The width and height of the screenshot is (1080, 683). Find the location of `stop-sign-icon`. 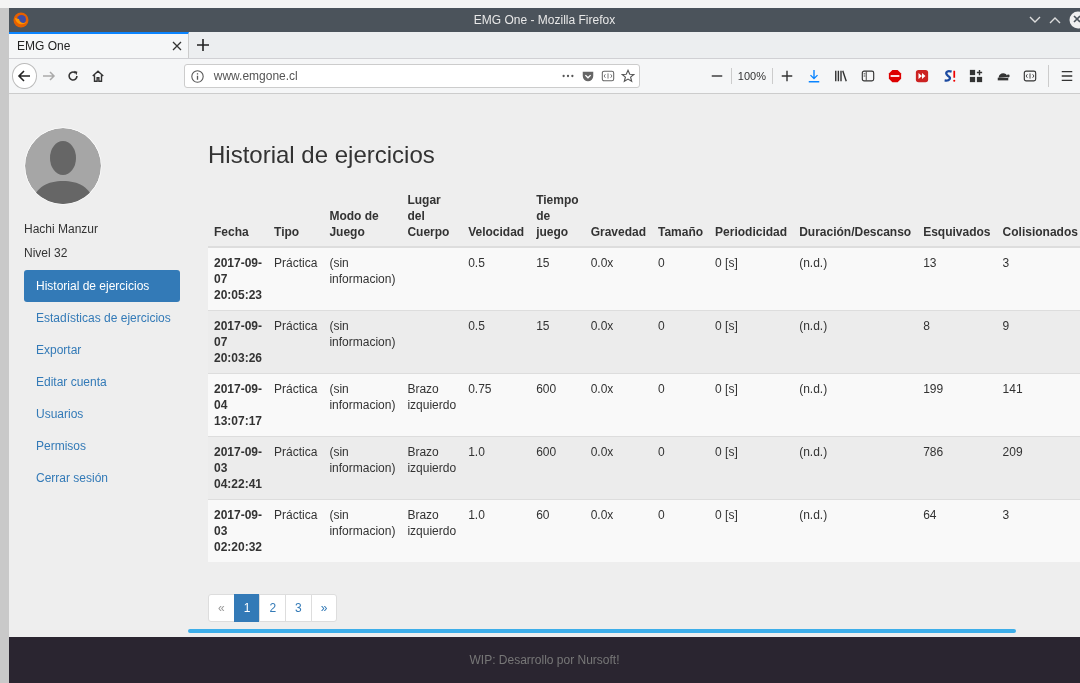

stop-sign-icon is located at coordinates (895, 76).